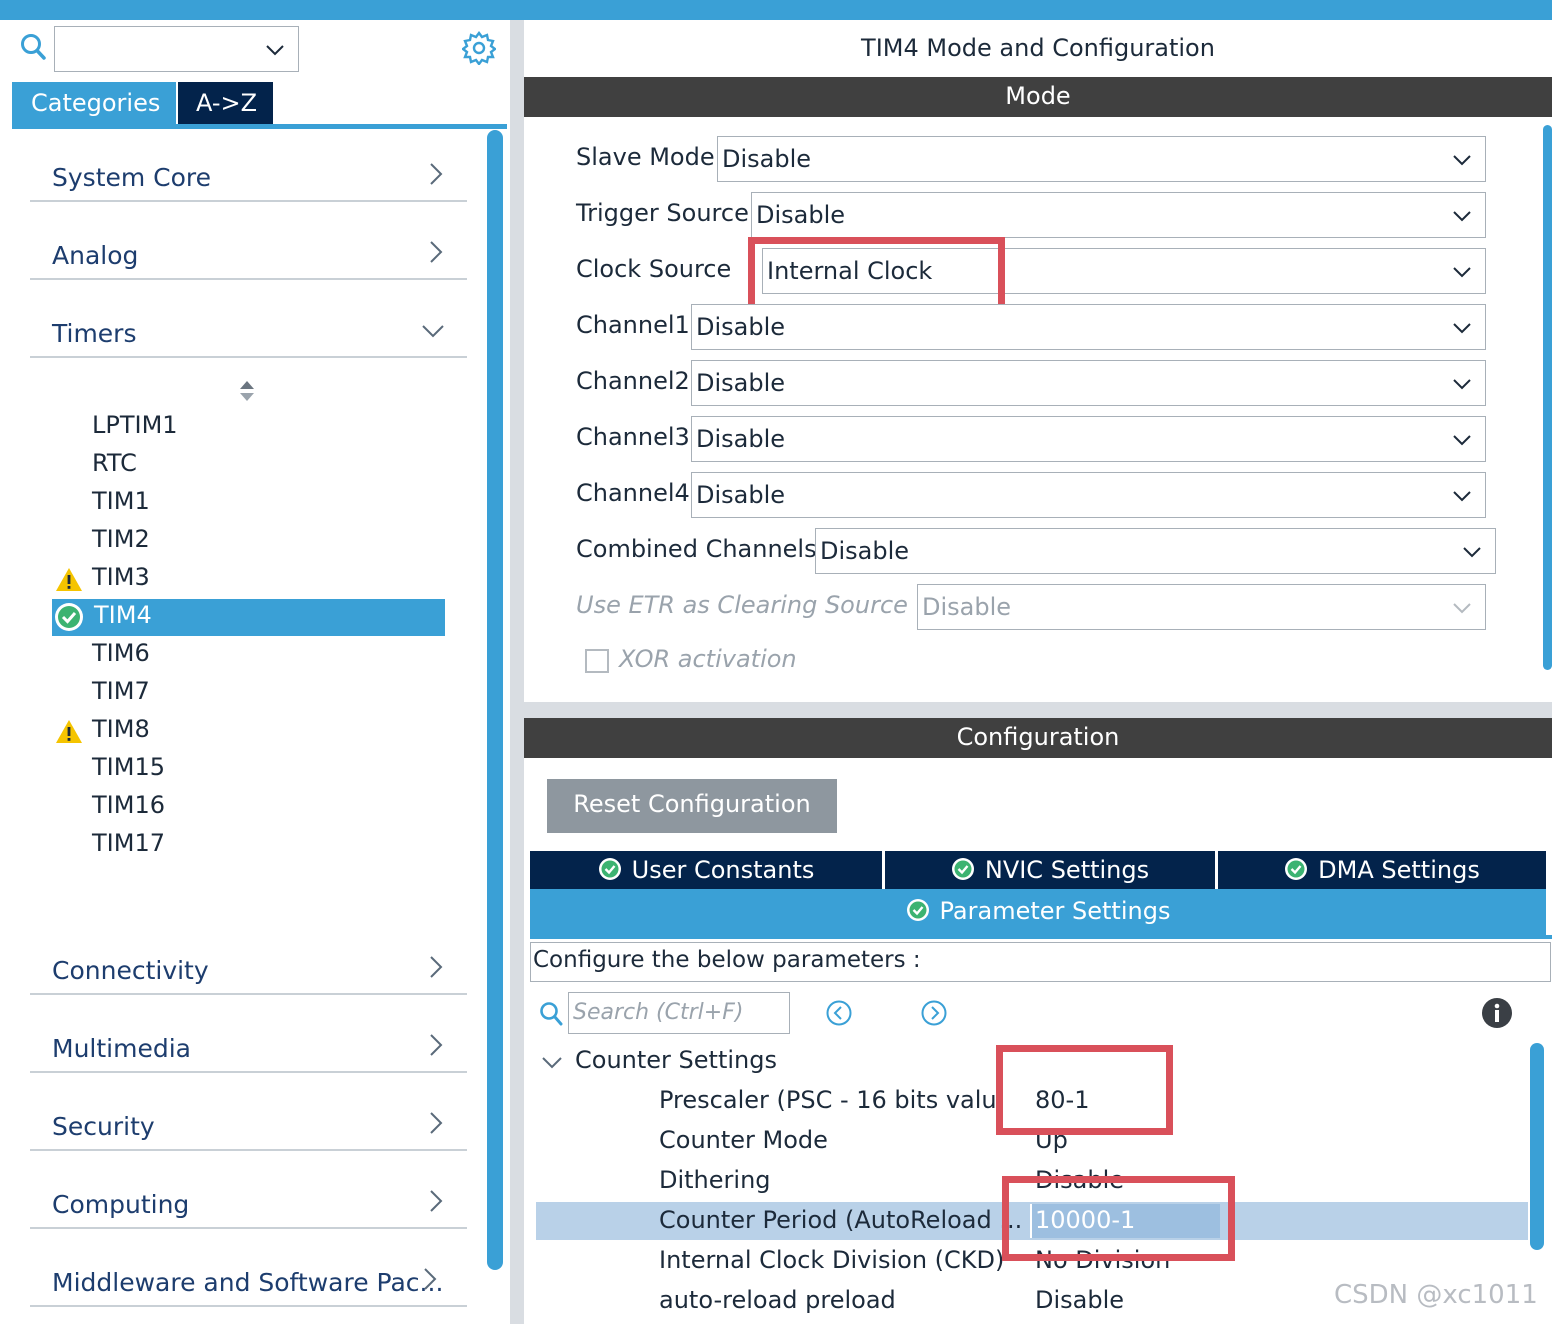 This screenshot has height=1324, width=1552. Describe the element at coordinates (839, 1013) in the screenshot. I see `previous-result-icon` at that location.